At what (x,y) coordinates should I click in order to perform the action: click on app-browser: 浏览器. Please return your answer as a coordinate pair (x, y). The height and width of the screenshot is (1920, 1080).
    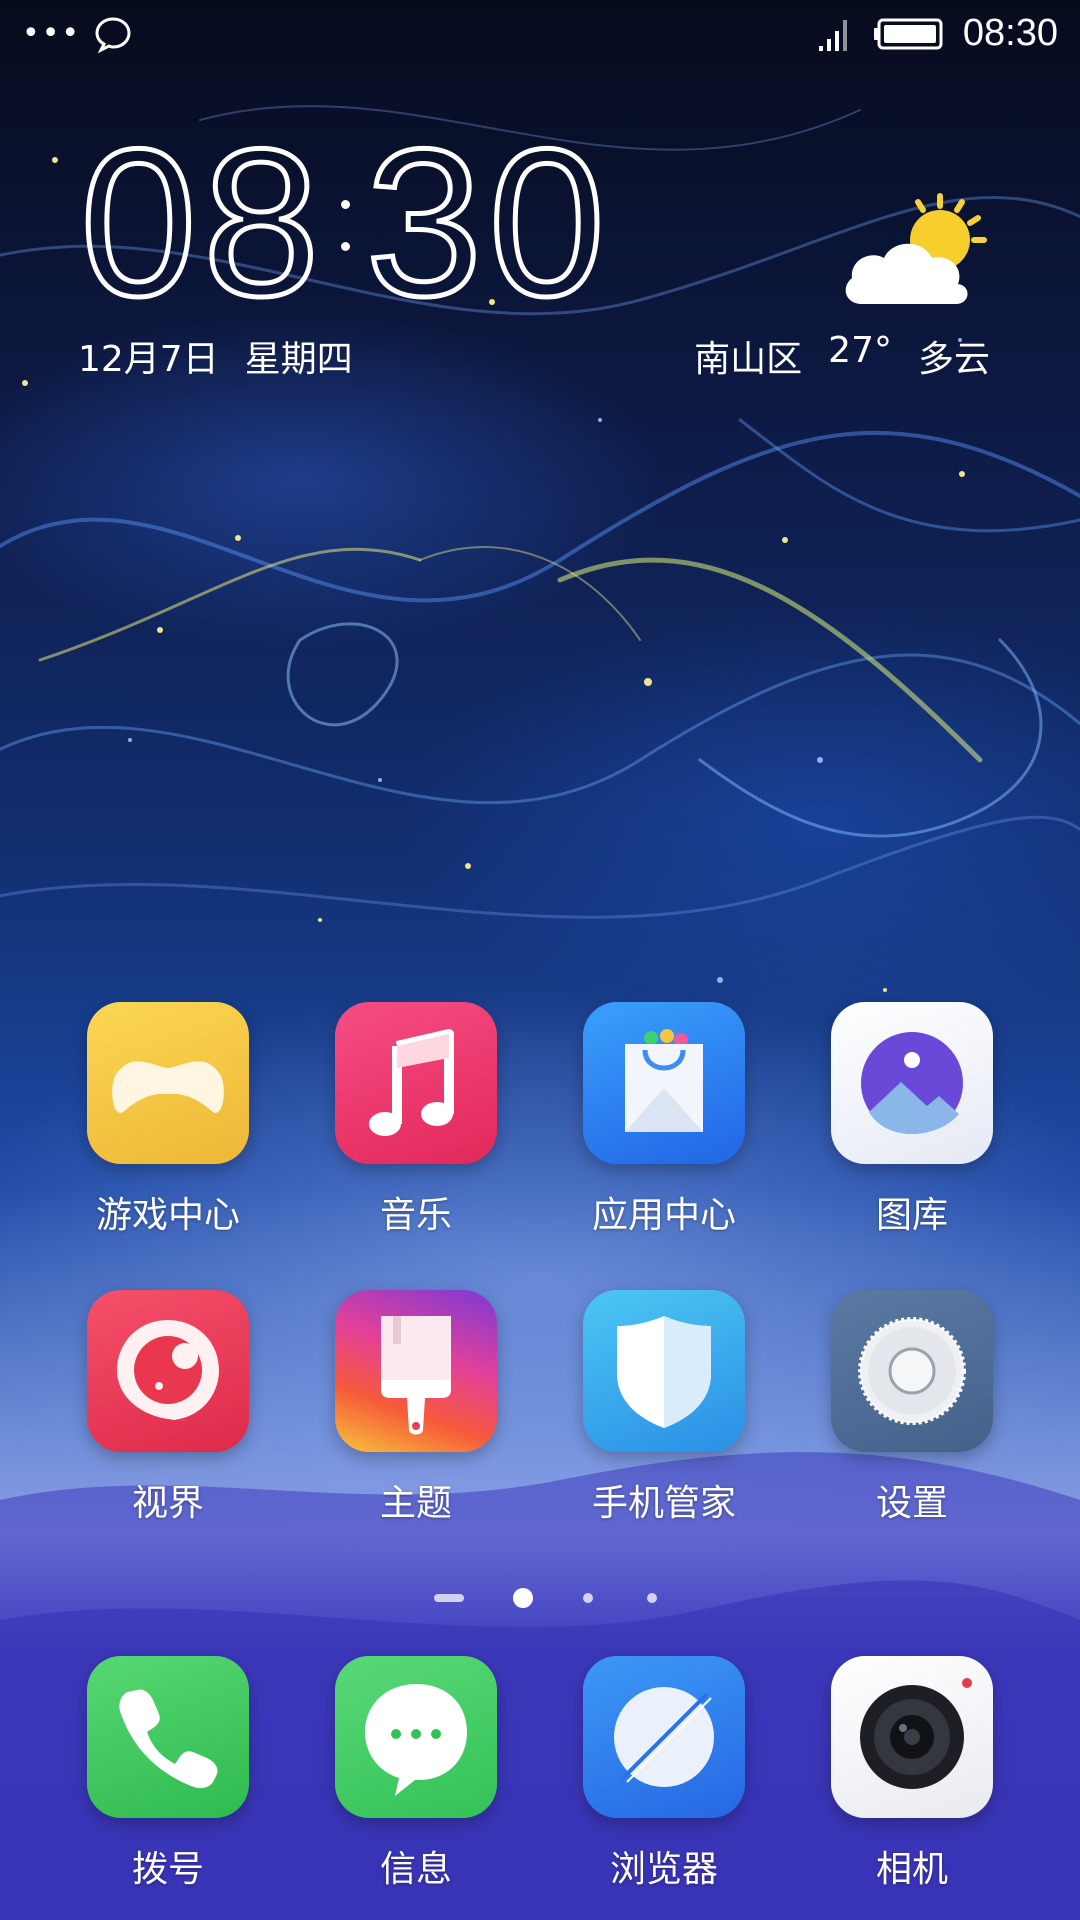
    Looking at the image, I should click on (664, 1774).